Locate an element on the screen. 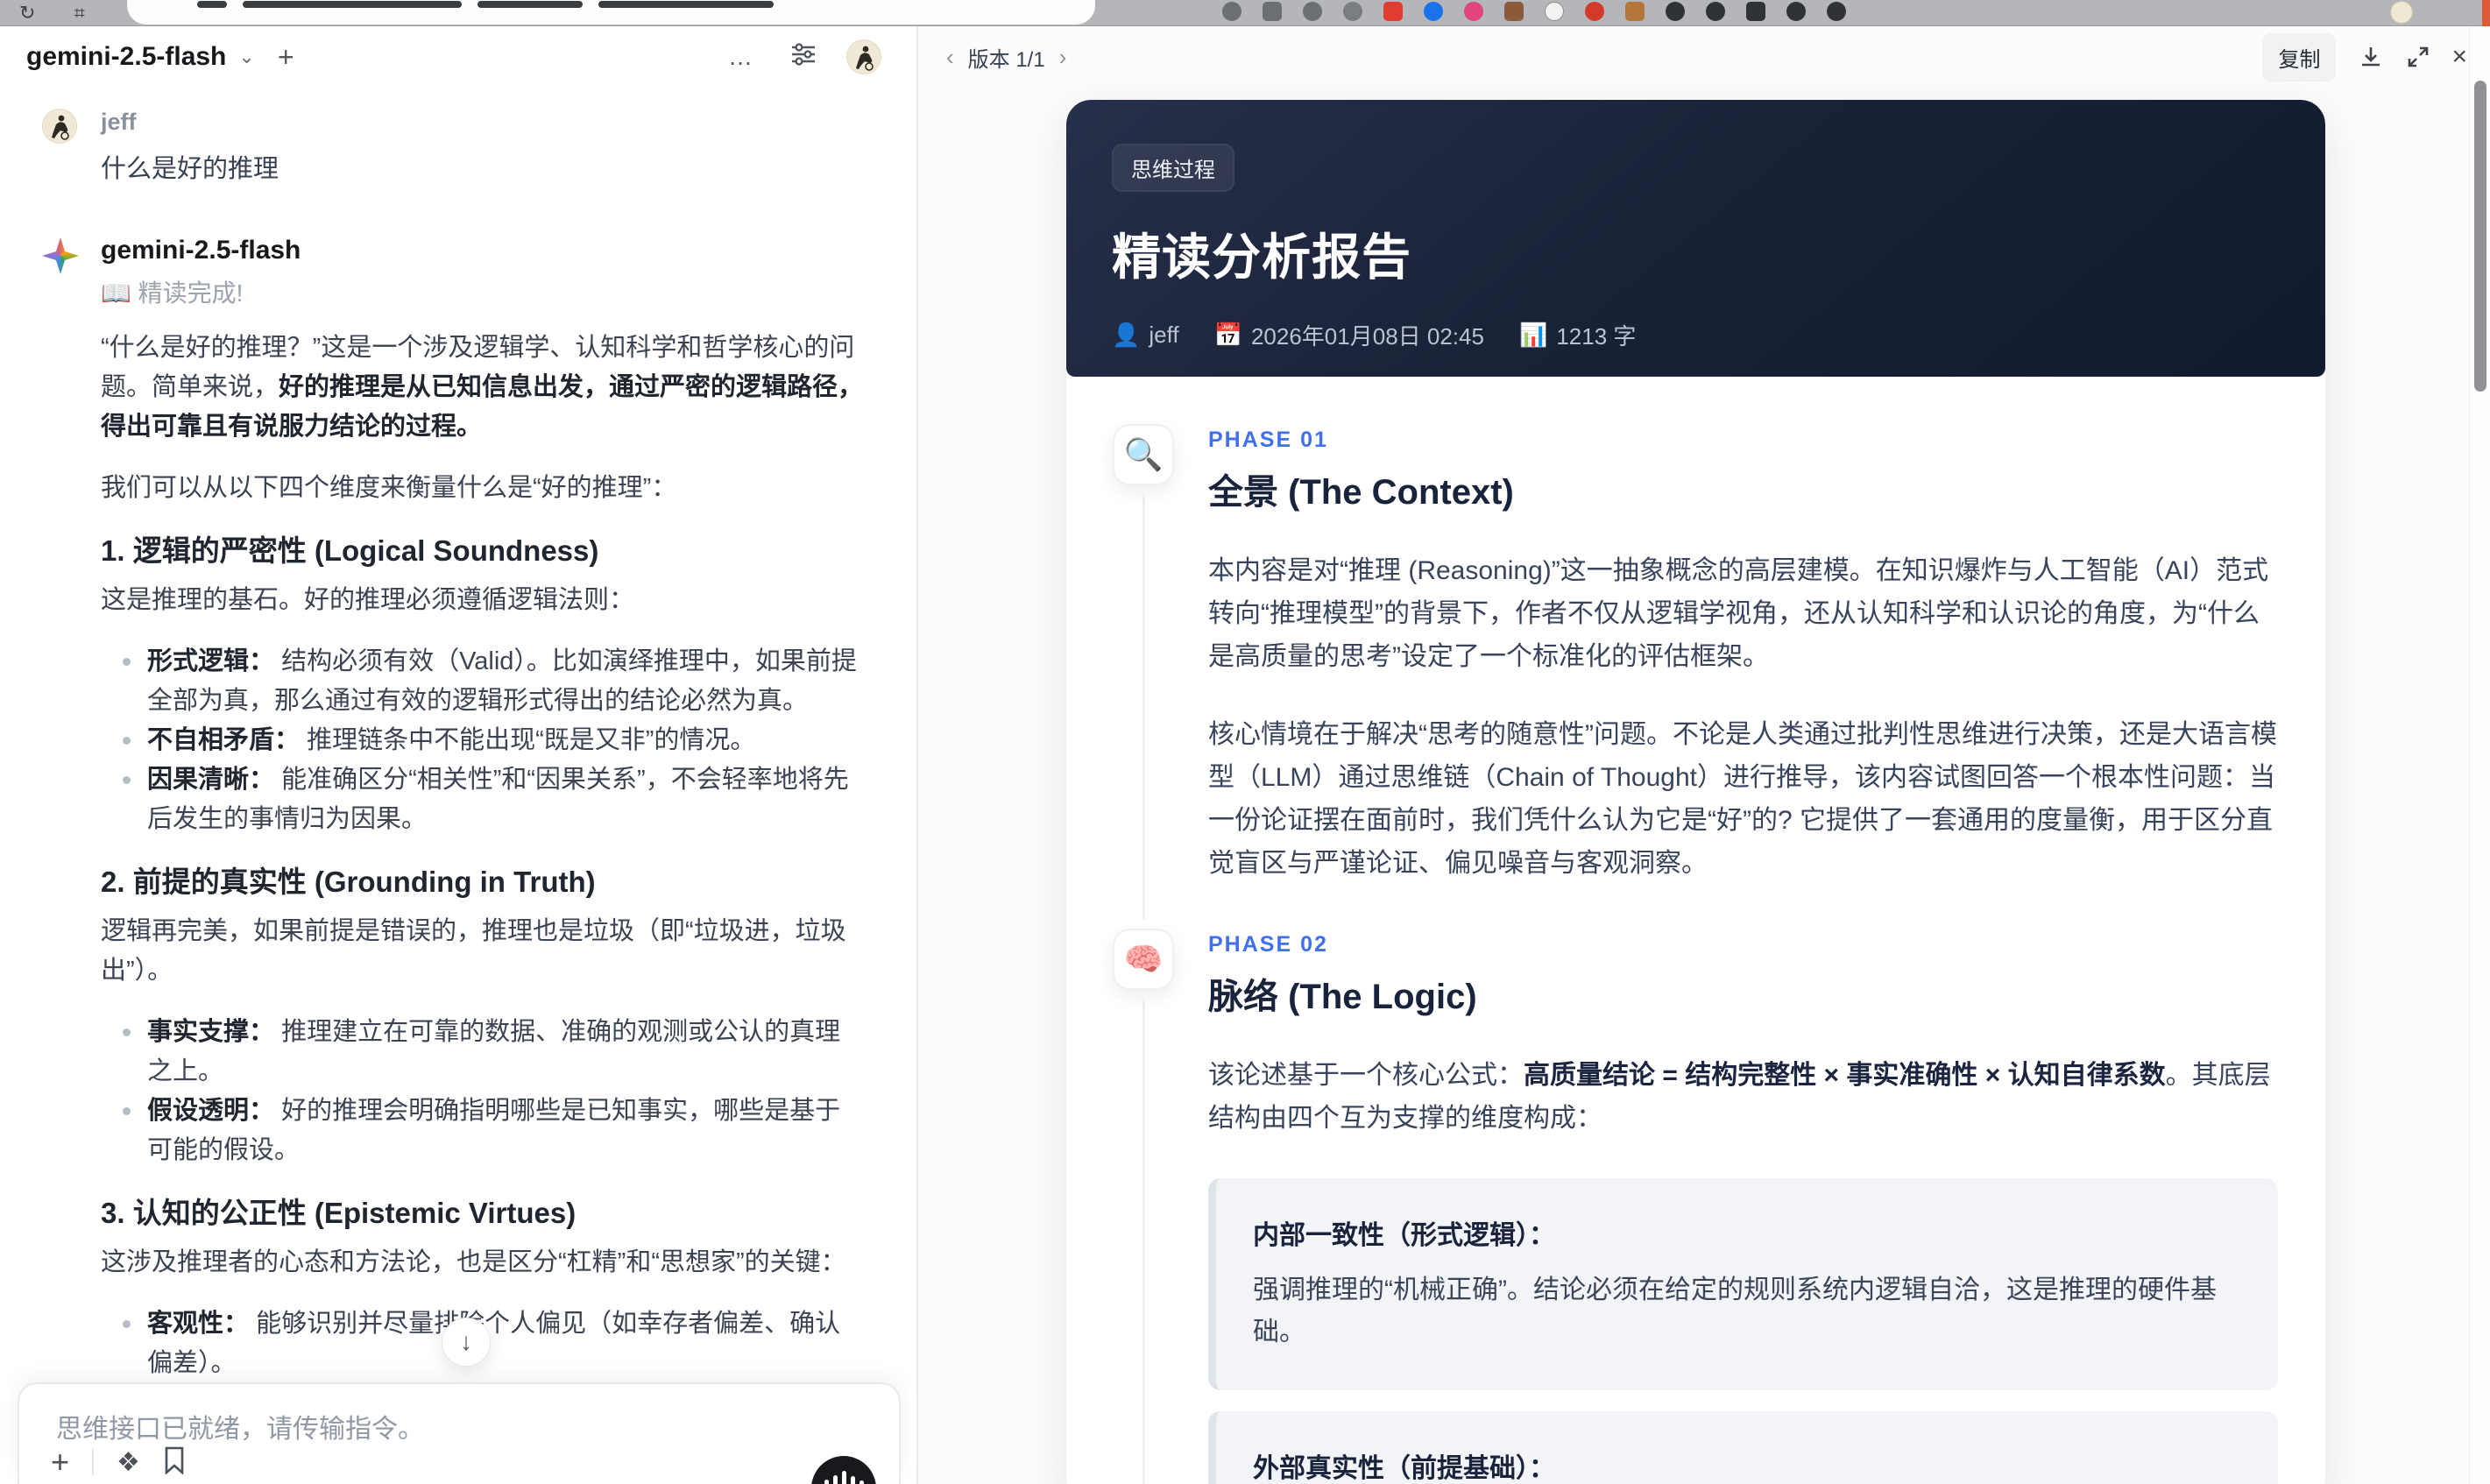 The image size is (2490, 1484). version-next-button: › is located at coordinates (1063, 57).